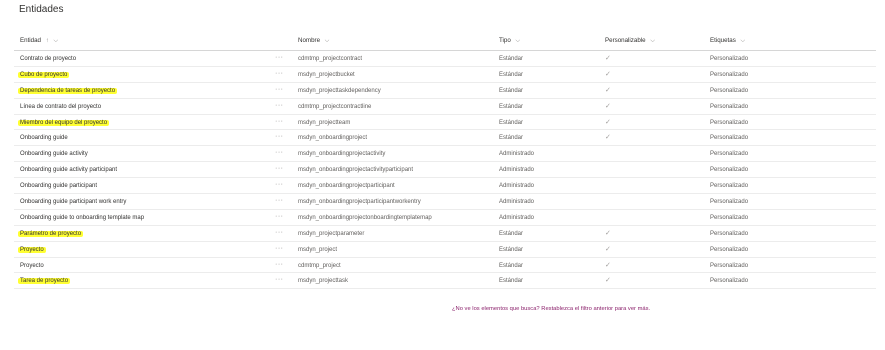  Describe the element at coordinates (54, 154) in the screenshot. I see `entity-display-name: Onboarding guide activity` at that location.